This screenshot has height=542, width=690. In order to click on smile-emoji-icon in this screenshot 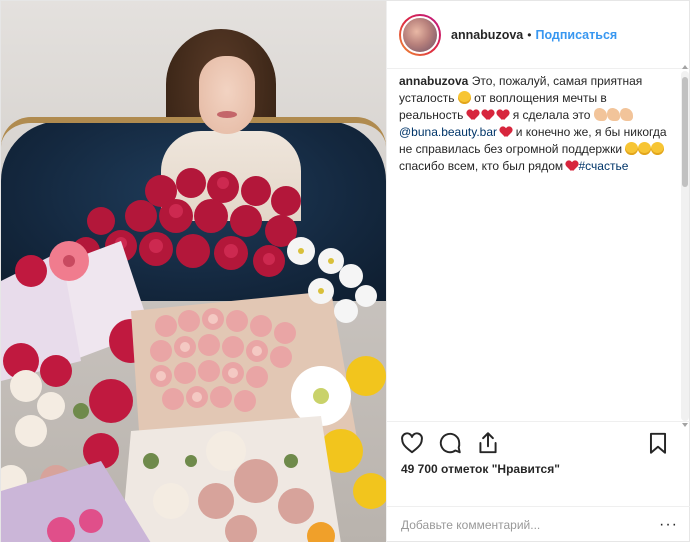, I will do `click(464, 97)`.